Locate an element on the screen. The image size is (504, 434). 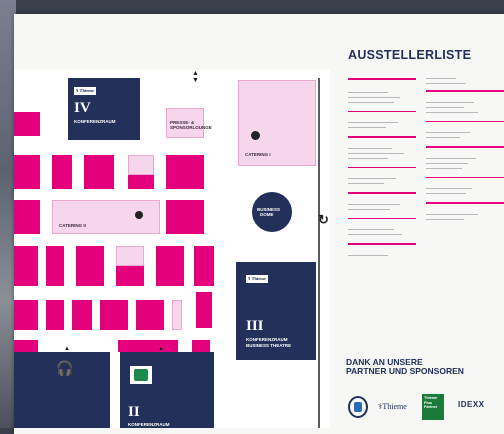
wall-line is located at coordinates (319, 253).